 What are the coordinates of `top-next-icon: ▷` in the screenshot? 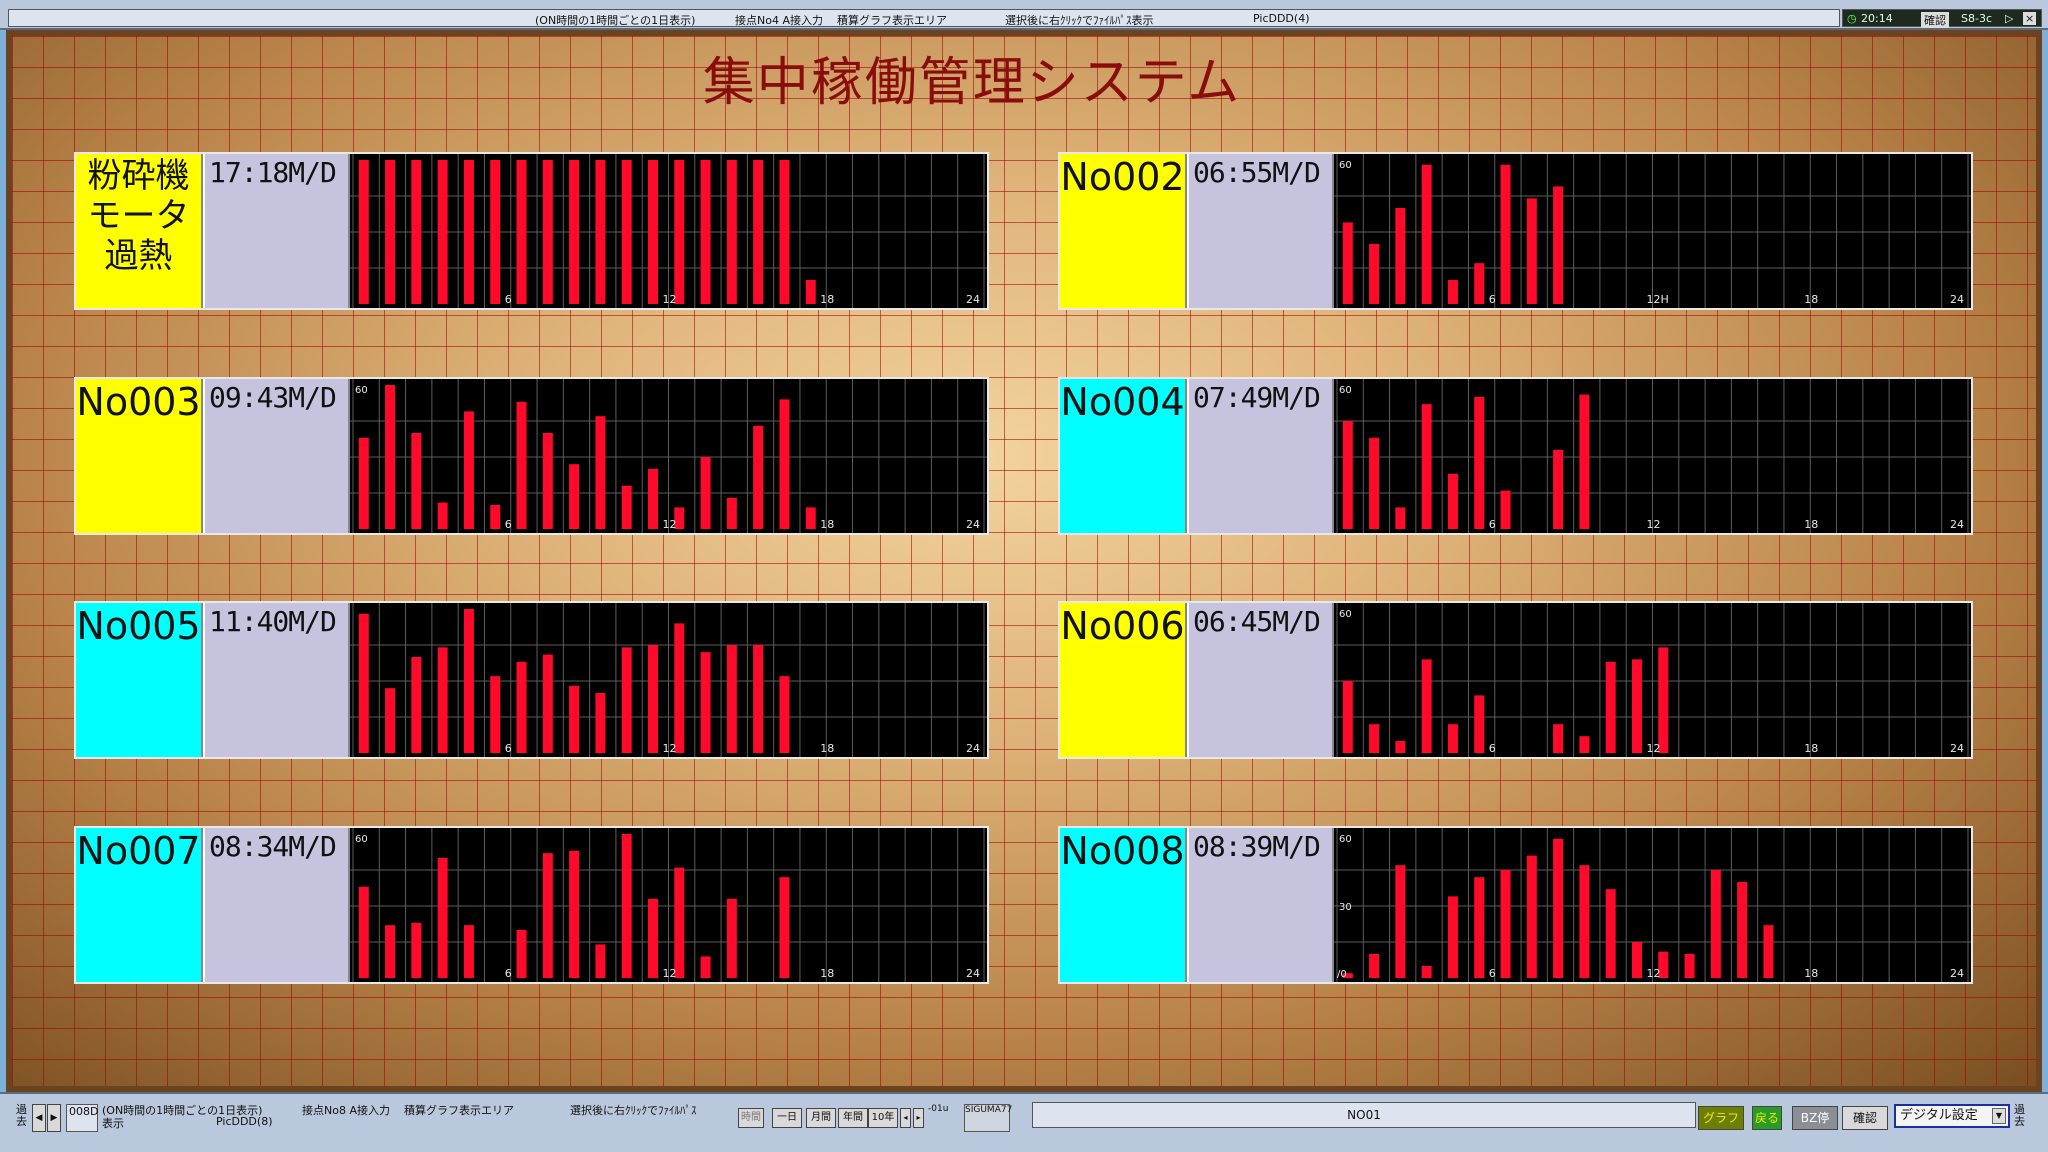 It's located at (2009, 18).